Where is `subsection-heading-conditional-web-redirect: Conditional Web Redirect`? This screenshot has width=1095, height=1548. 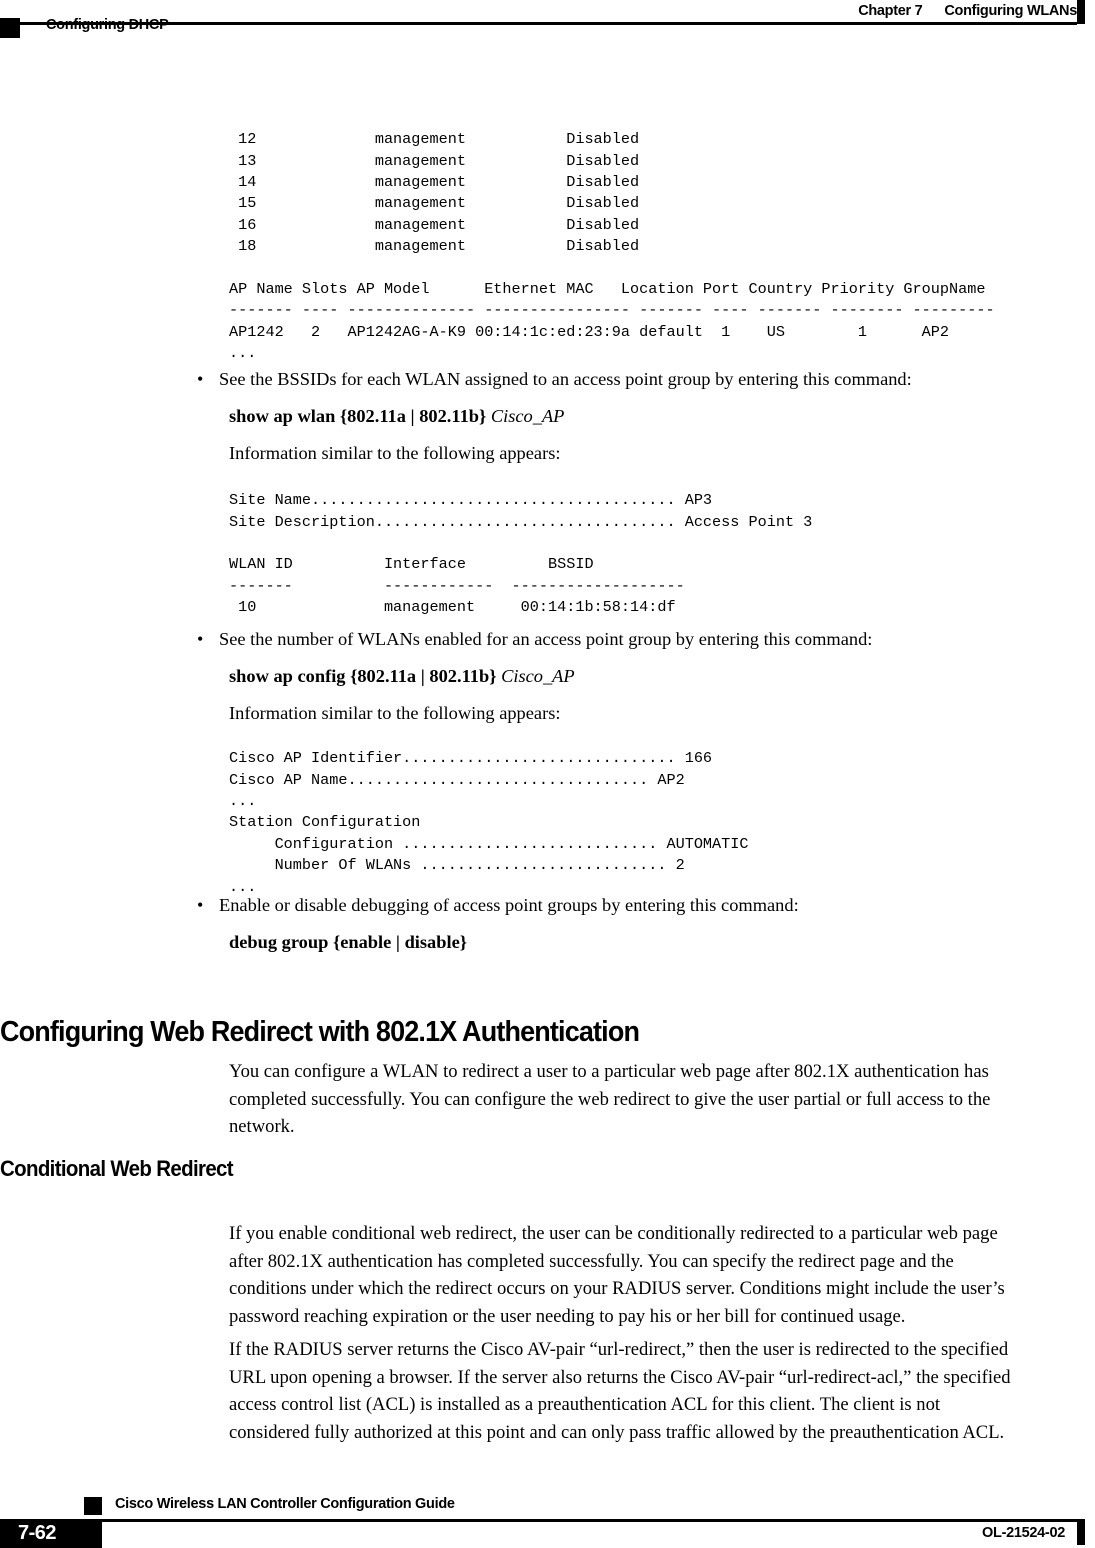
subsection-heading-conditional-web-redirect: Conditional Web Redirect is located at coordinates (117, 1168).